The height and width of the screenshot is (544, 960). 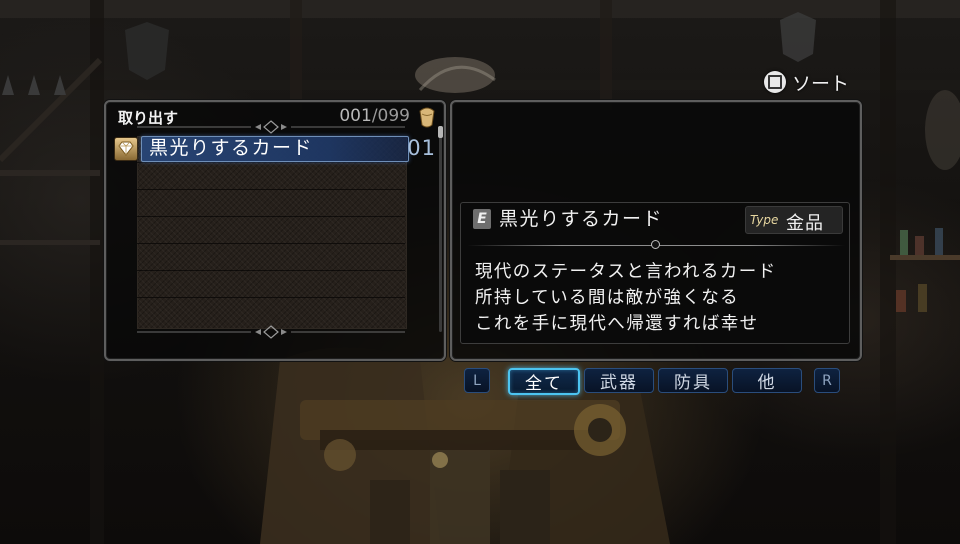 I want to click on equipment-badge: E, so click(x=482, y=219).